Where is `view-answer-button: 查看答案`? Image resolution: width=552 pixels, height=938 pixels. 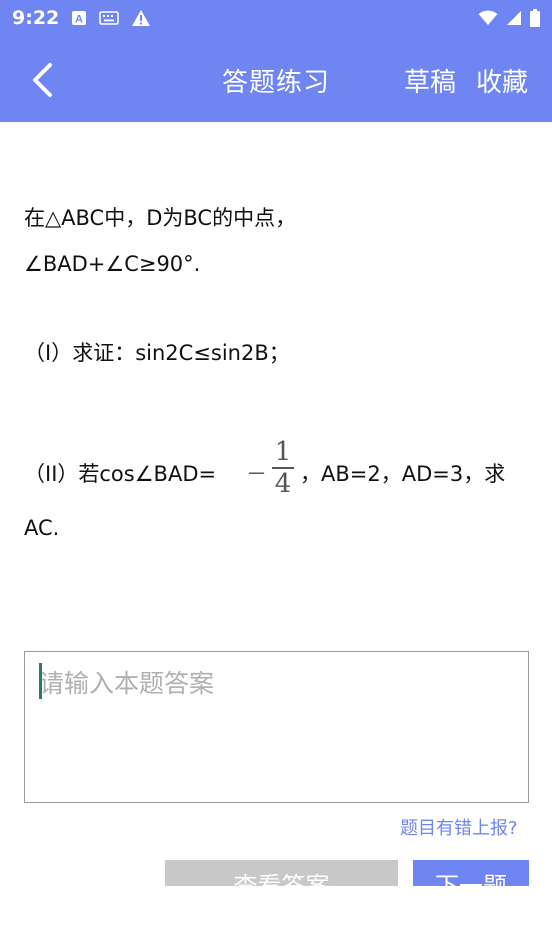
view-answer-button: 查看答案 is located at coordinates (281, 873).